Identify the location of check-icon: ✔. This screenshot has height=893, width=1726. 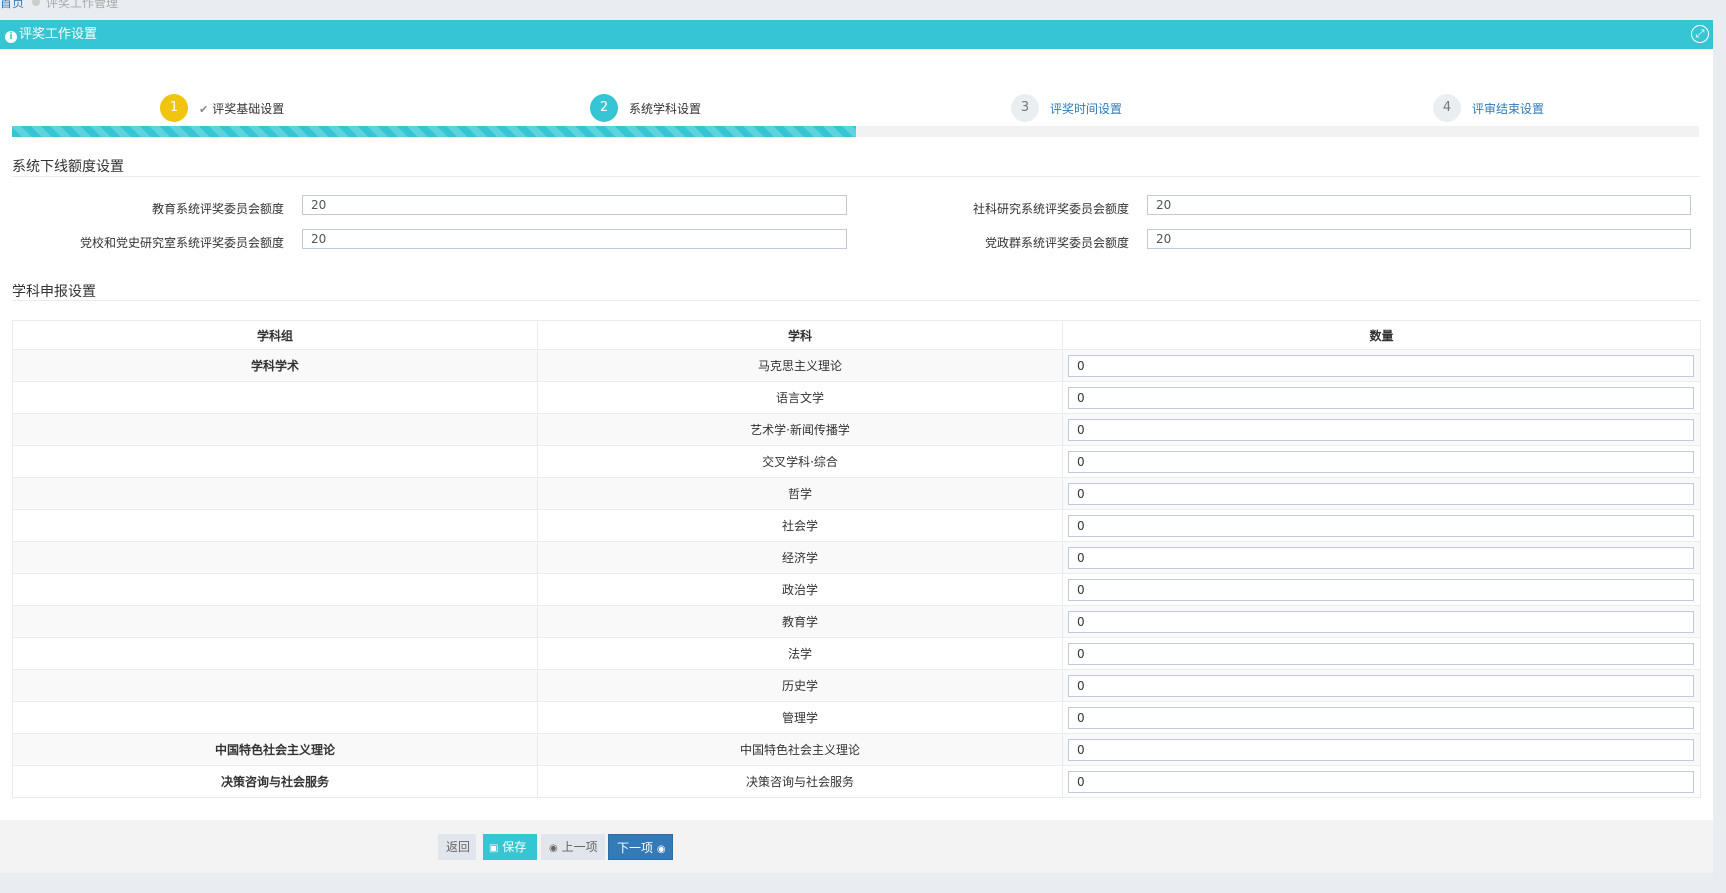
(204, 109).